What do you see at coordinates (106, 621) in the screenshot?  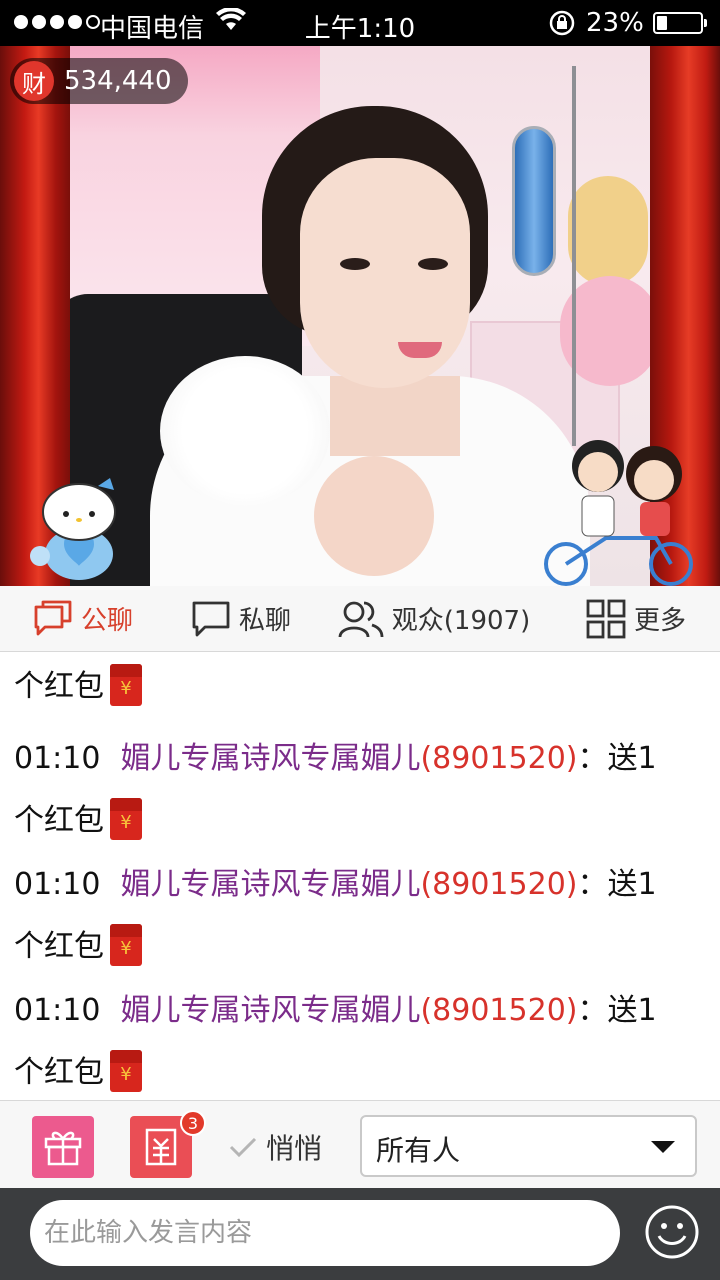 I see `tab-label: 公聊` at bounding box center [106, 621].